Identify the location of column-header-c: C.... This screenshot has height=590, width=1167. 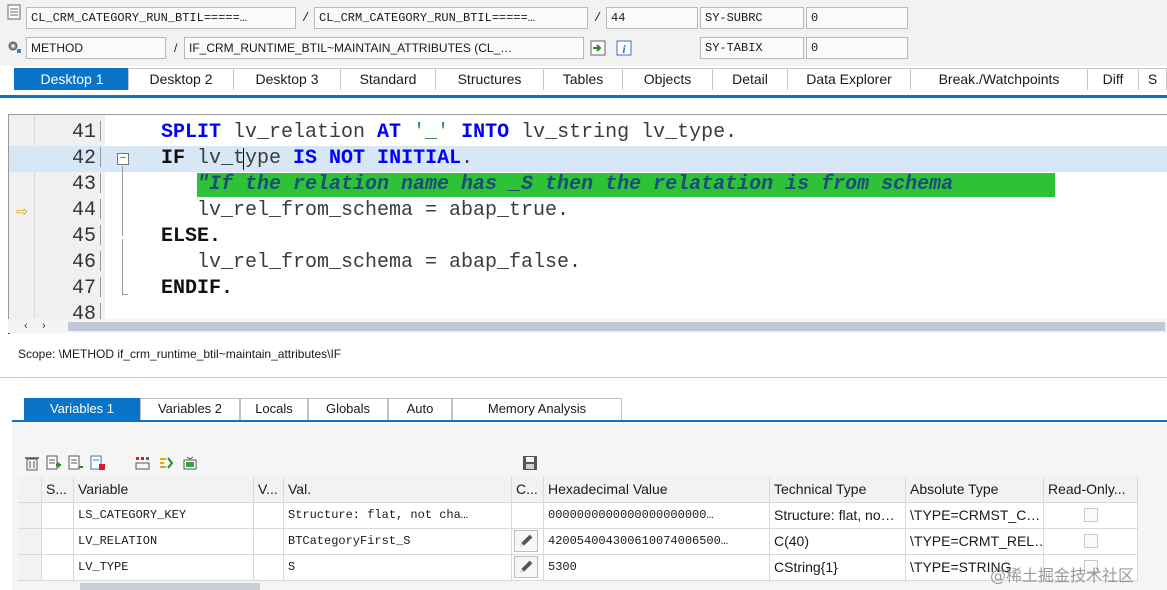
(528, 490).